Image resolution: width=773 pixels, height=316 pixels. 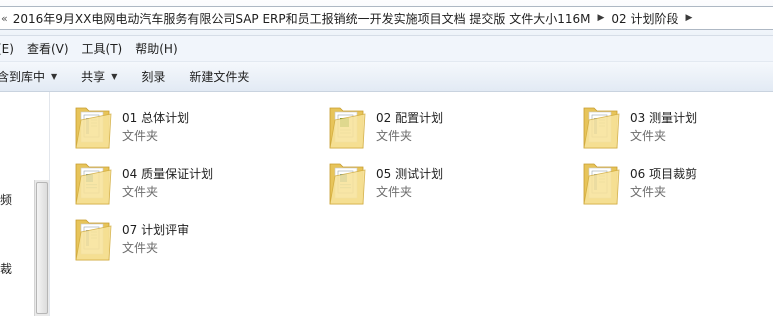 What do you see at coordinates (7, 49) in the screenshot?
I see `menu-edit: (E)` at bounding box center [7, 49].